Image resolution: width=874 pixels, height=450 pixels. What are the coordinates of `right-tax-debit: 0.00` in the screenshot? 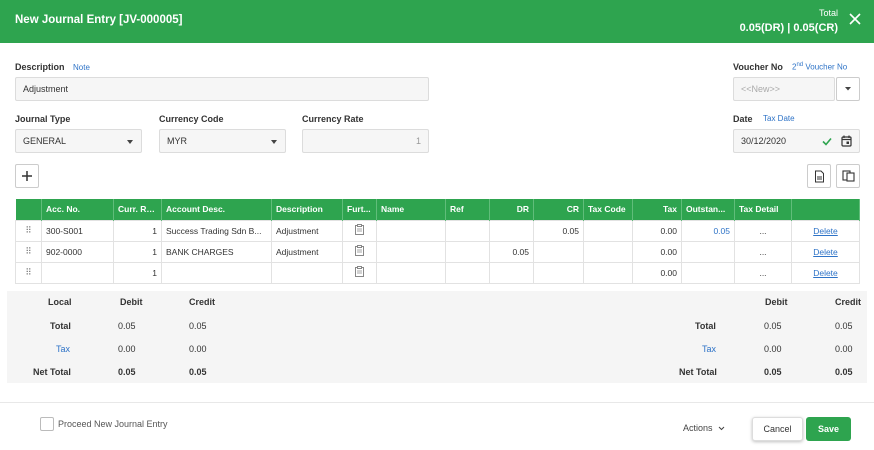 It's located at (773, 349).